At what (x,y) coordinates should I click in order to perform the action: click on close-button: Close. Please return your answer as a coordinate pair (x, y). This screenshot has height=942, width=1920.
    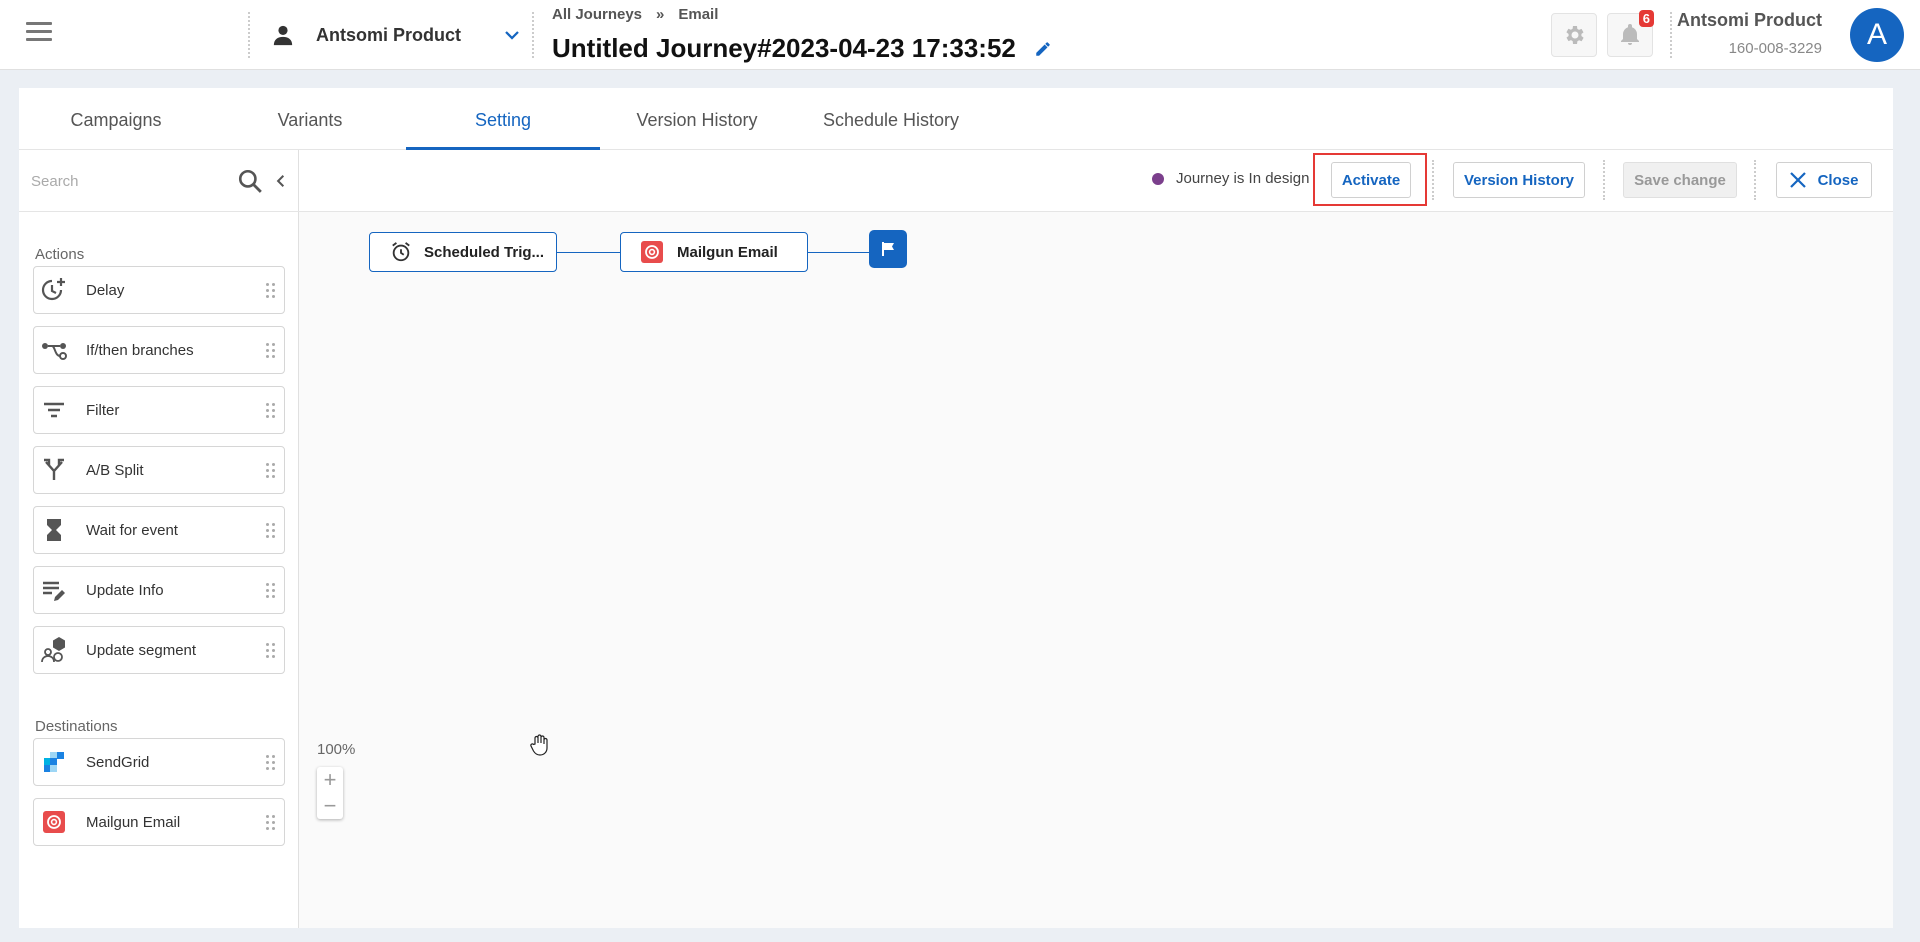
    Looking at the image, I should click on (1824, 180).